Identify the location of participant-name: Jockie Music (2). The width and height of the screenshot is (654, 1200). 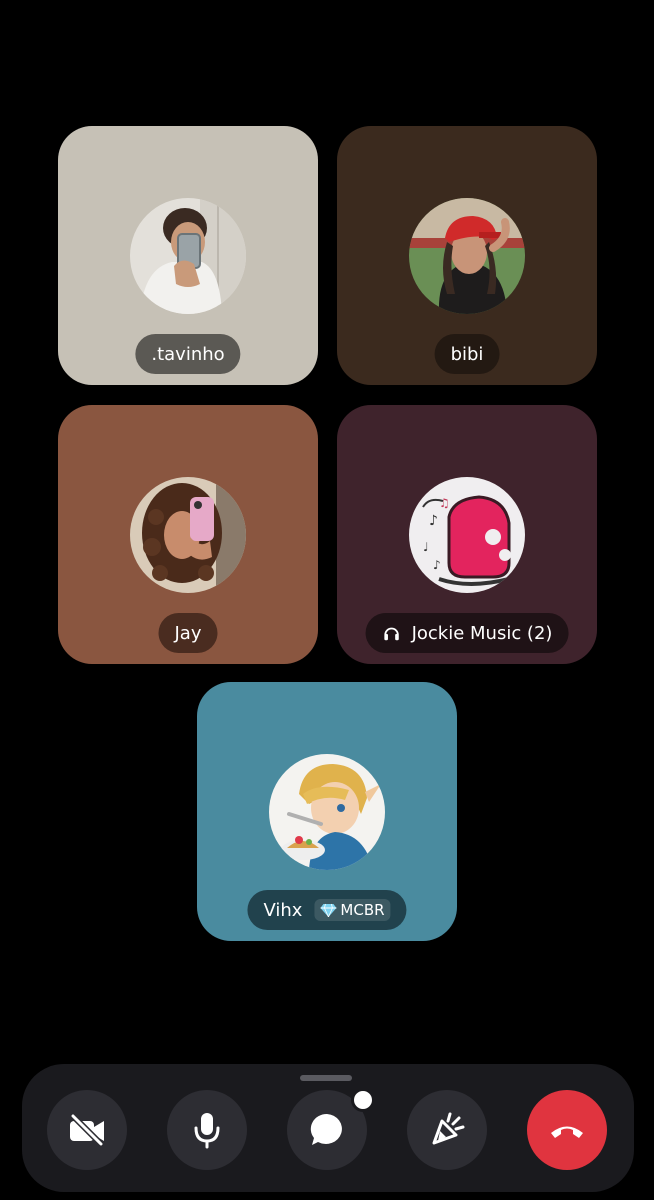
(482, 633).